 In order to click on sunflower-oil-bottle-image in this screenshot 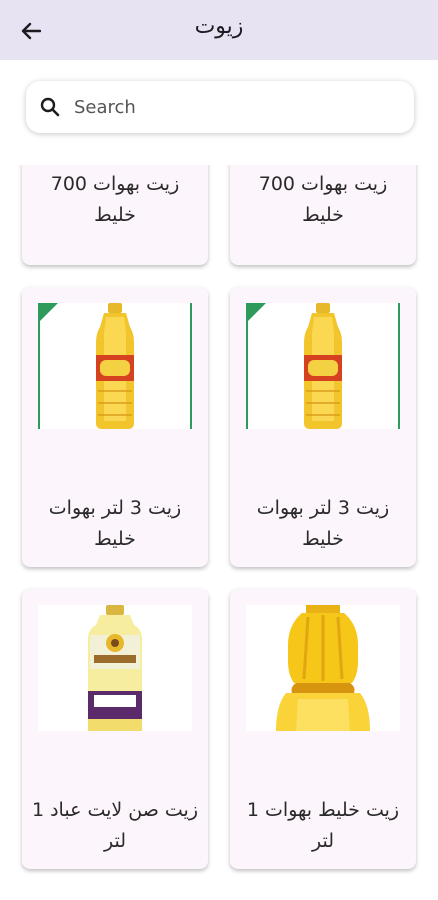, I will do `click(115, 668)`.